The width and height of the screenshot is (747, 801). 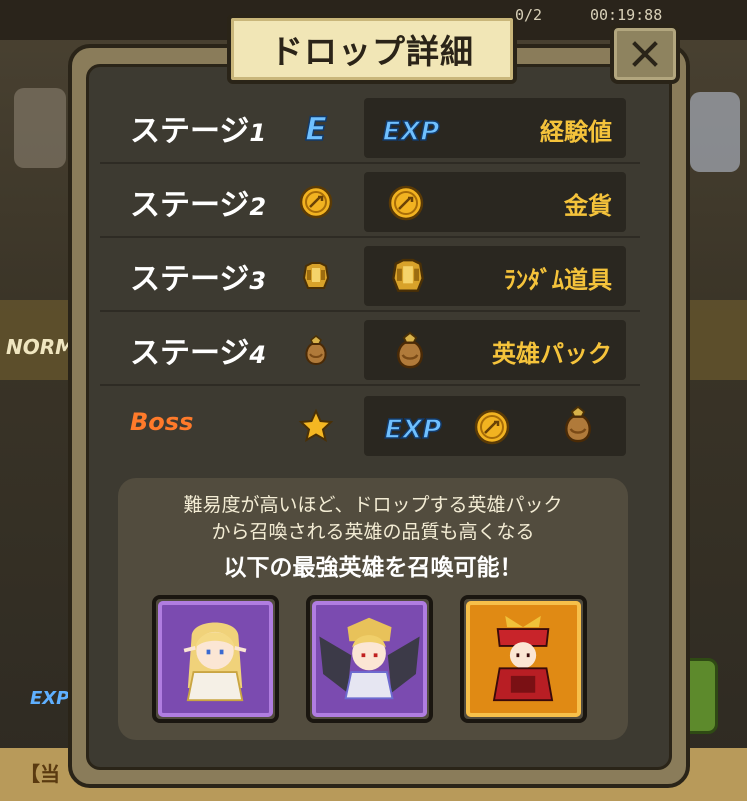 I want to click on dialog-title-plate: ドロップ詳細, so click(x=372, y=49).